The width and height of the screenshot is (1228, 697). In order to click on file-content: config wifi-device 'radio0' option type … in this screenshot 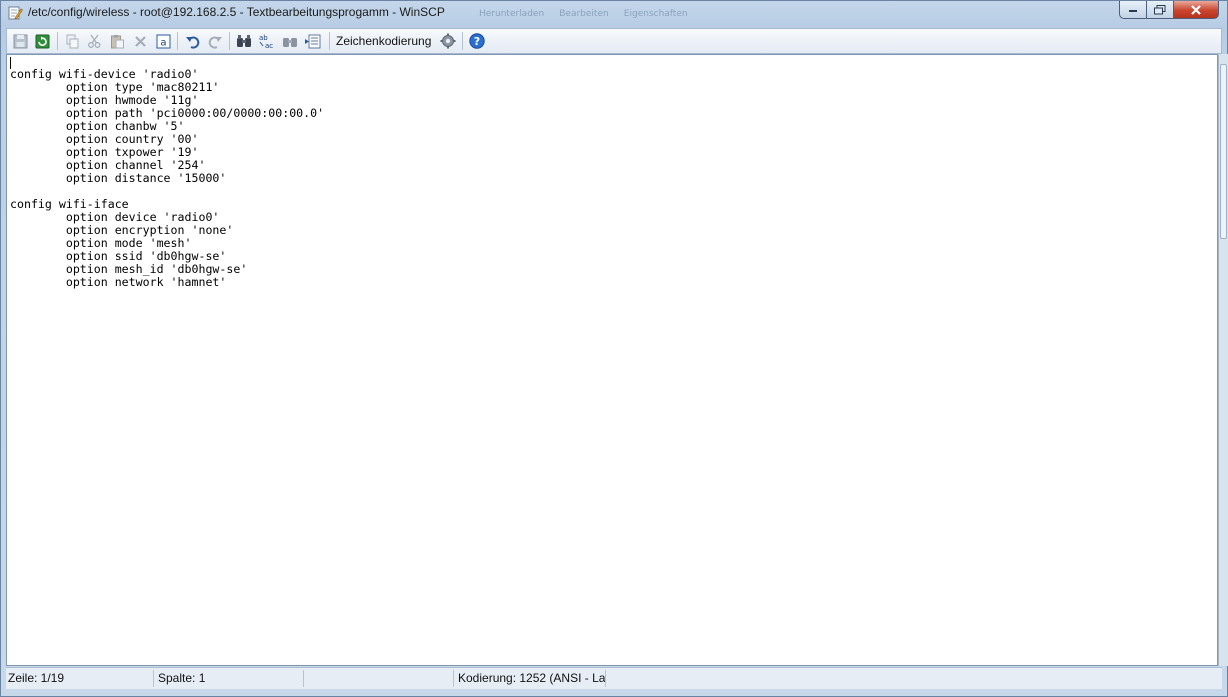, I will do `click(167, 178)`.